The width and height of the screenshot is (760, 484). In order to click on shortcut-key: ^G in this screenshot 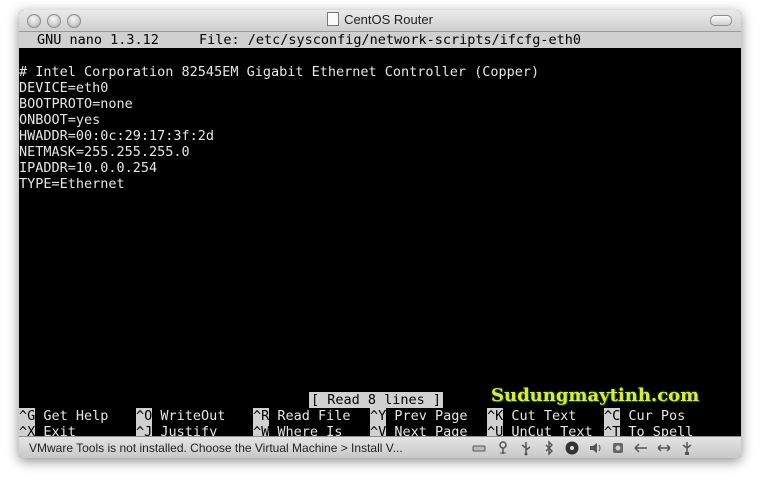, I will do `click(27, 416)`.